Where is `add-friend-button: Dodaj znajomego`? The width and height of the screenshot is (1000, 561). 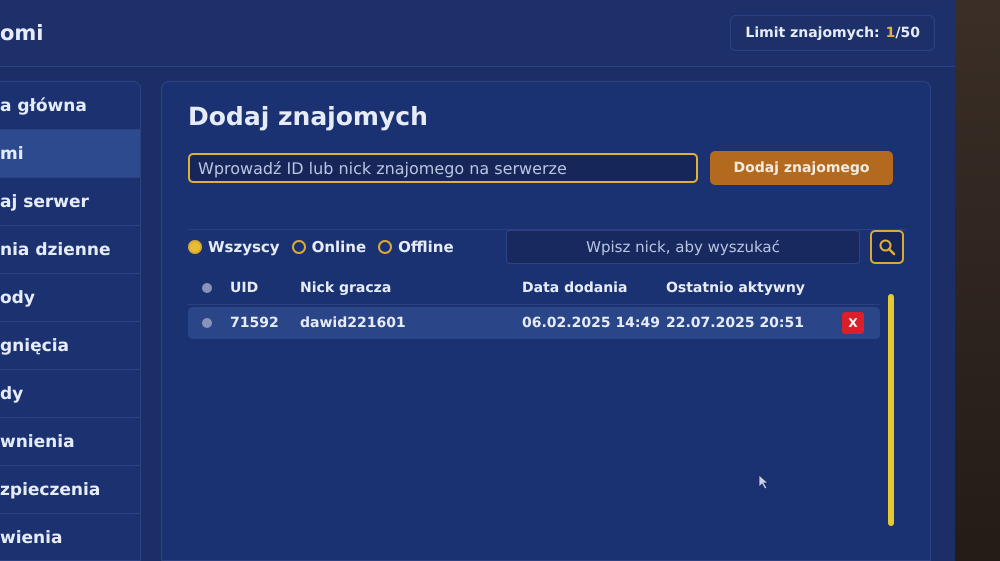 add-friend-button: Dodaj znajomego is located at coordinates (801, 168).